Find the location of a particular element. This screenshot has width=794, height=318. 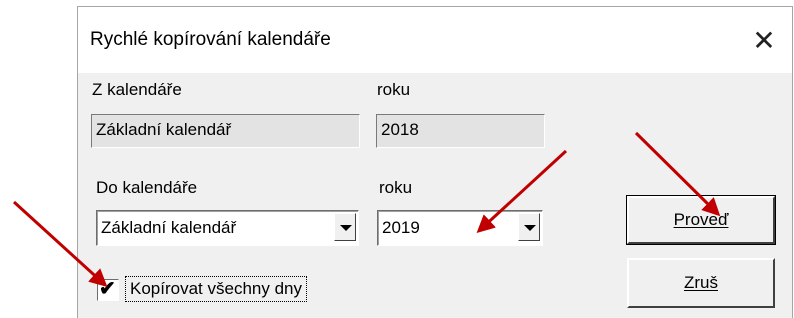

arrow-to-year-select is located at coordinates (522, 191).